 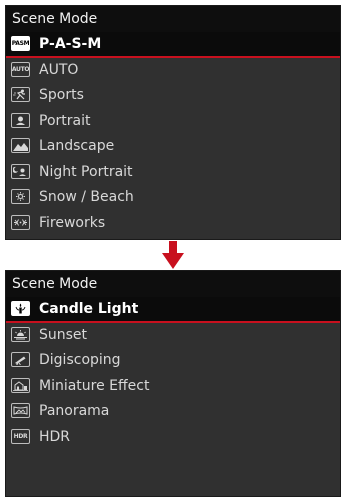 I want to click on menu-item-digiscoping: Digiscoping, so click(x=173, y=361).